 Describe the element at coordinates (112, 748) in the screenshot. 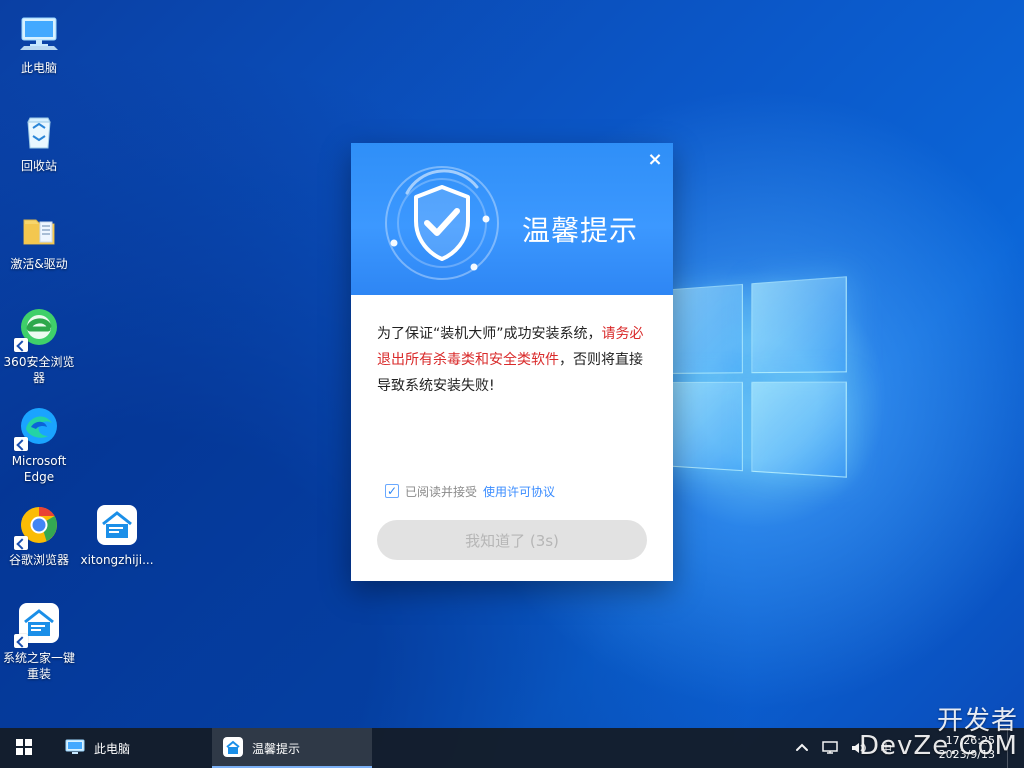

I see `taskbar-app-label: 此电脑` at that location.